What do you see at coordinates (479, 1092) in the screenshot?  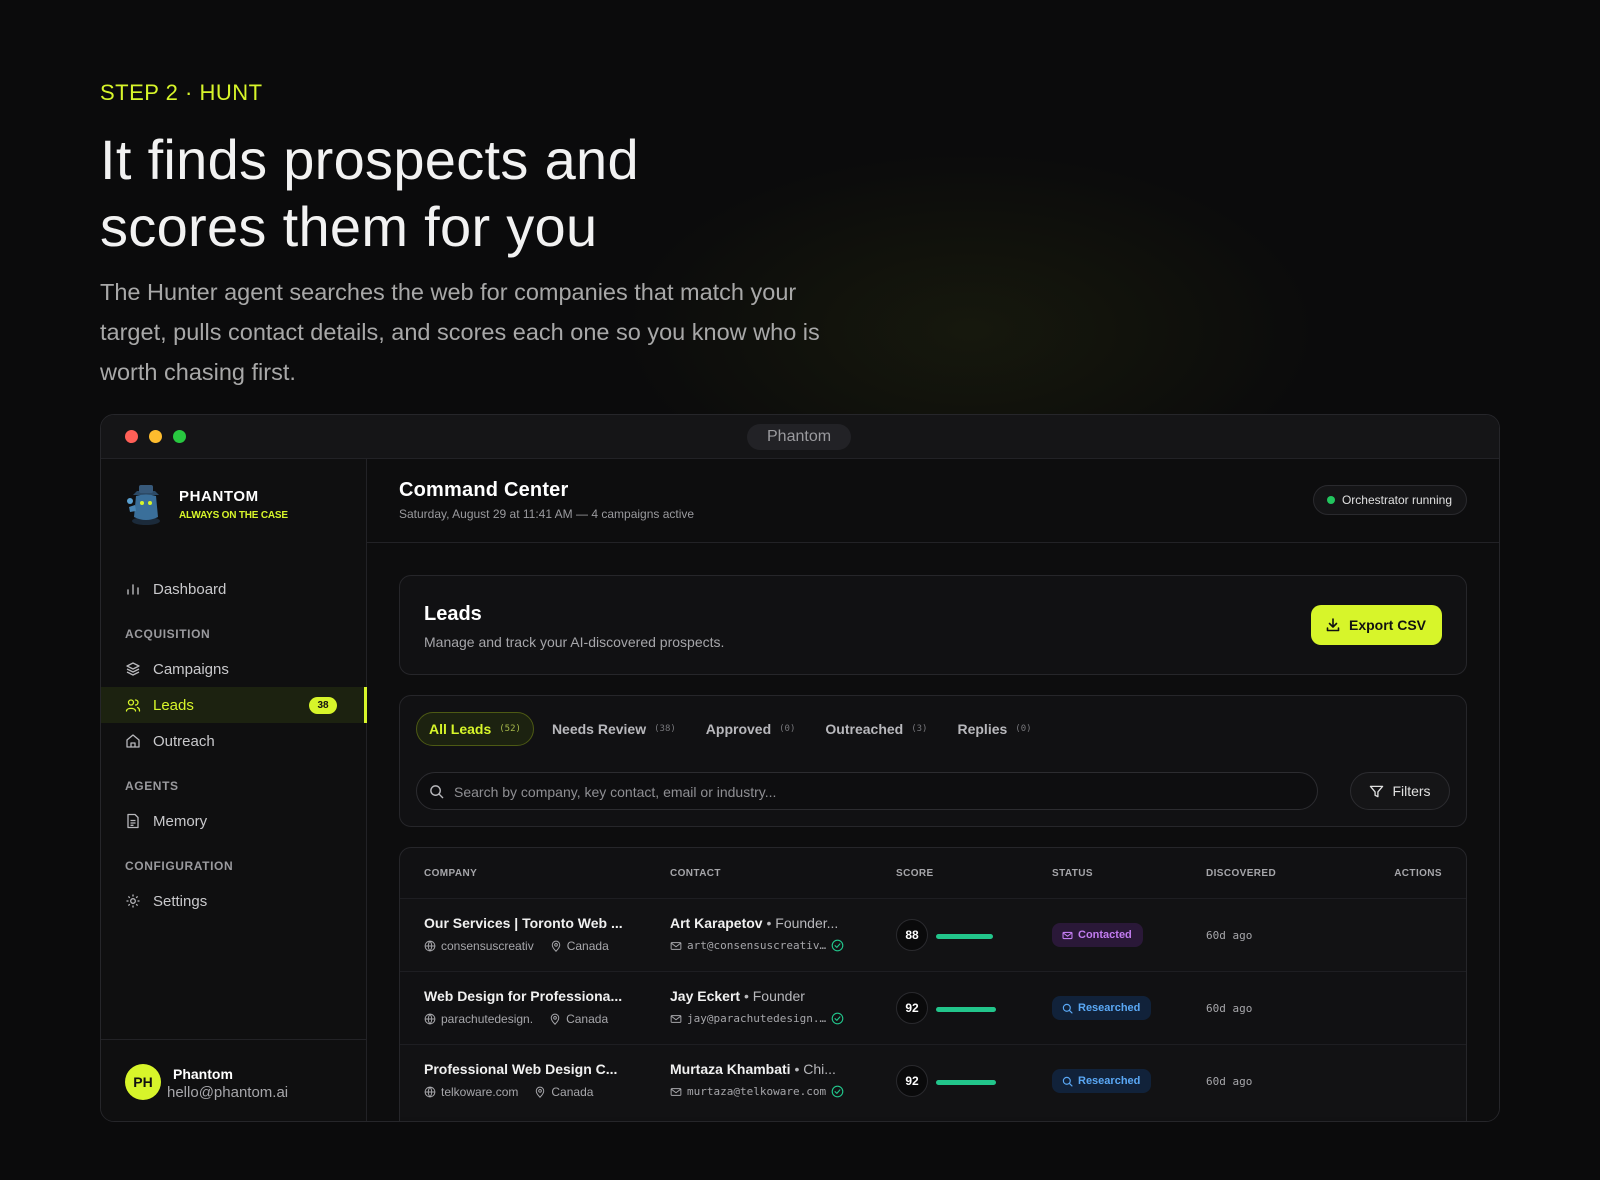 I see `company-domain: telkoware.com` at bounding box center [479, 1092].